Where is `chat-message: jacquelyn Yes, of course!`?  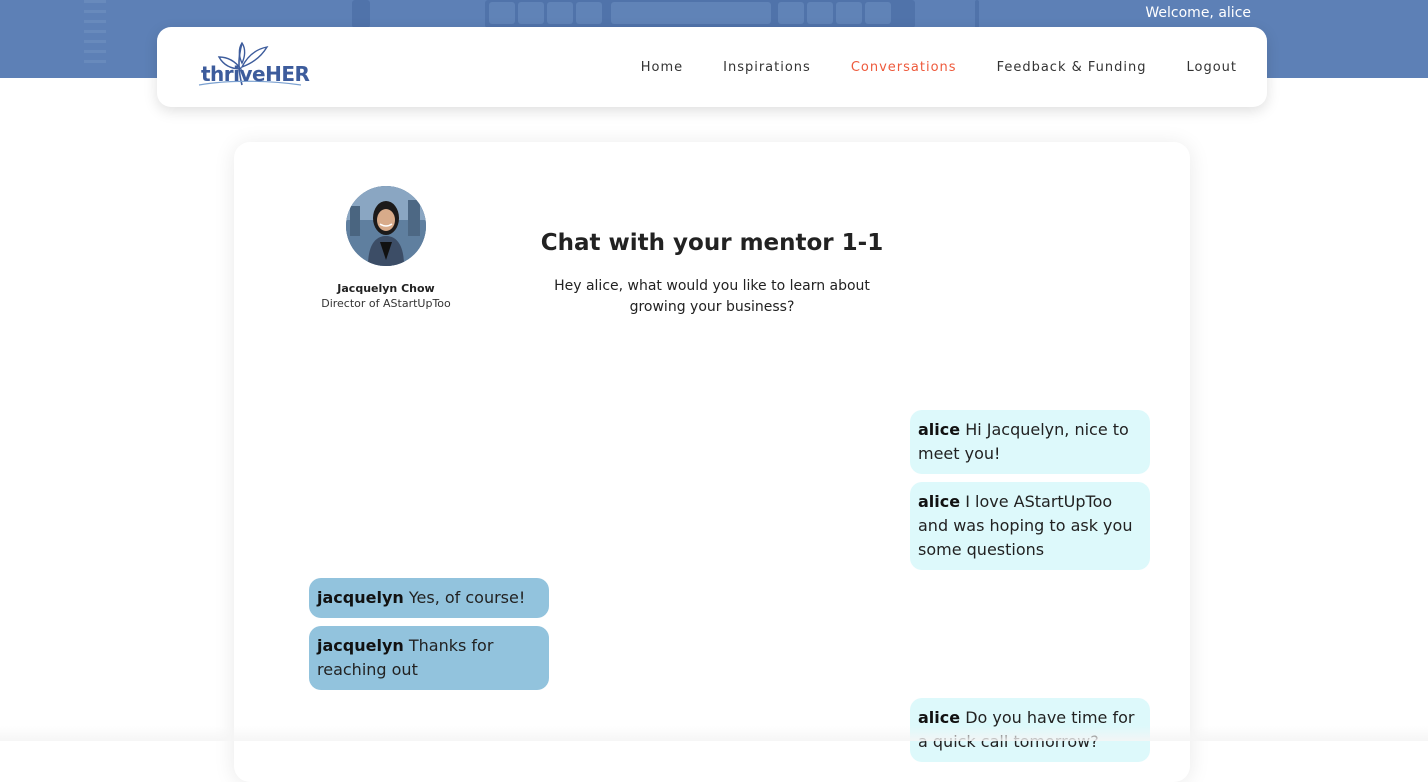
chat-message: jacquelyn Yes, of course! is located at coordinates (429, 598).